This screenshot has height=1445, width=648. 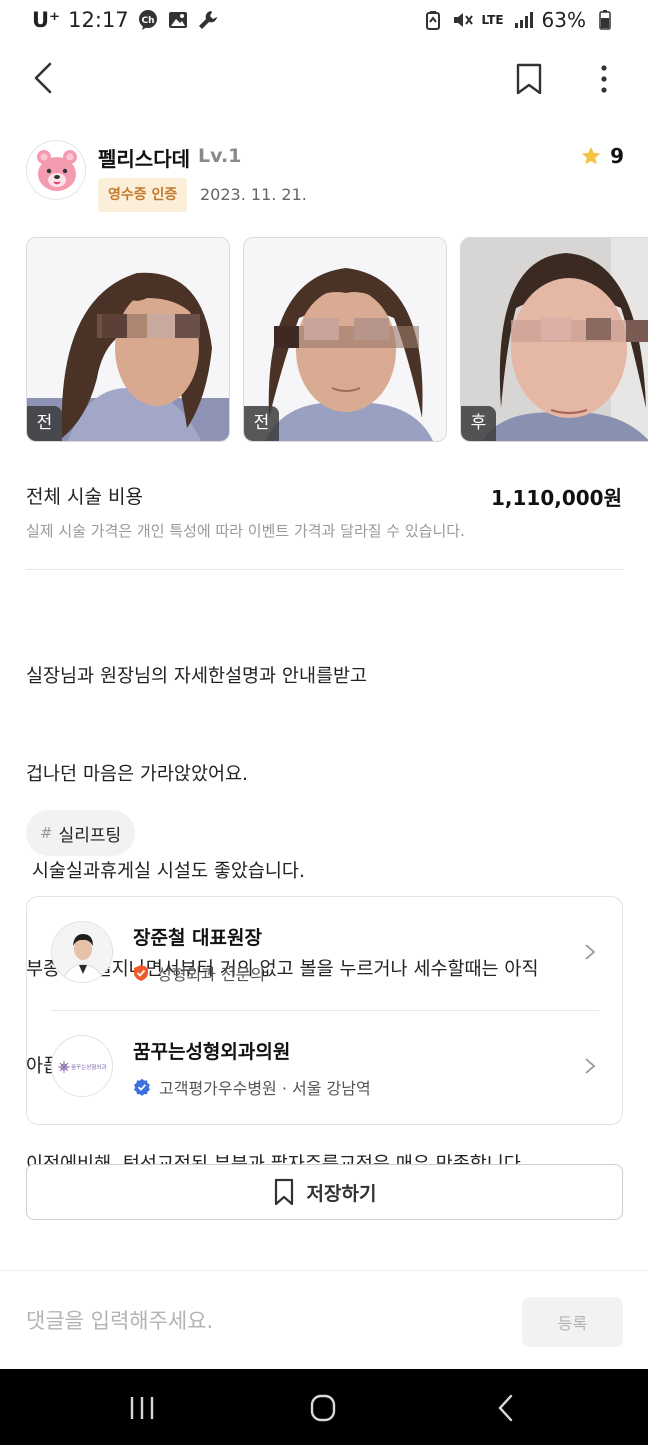 I want to click on home-icon, so click(x=323, y=1408).